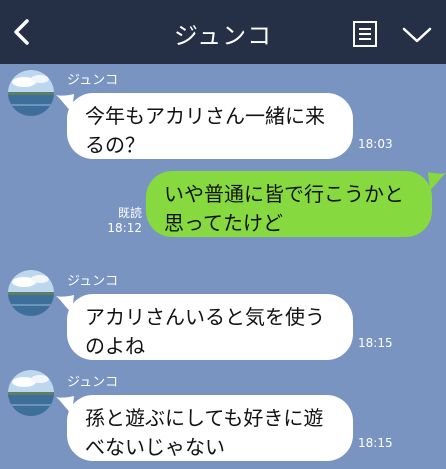  What do you see at coordinates (129, 213) in the screenshot?
I see `read-label: 既読` at bounding box center [129, 213].